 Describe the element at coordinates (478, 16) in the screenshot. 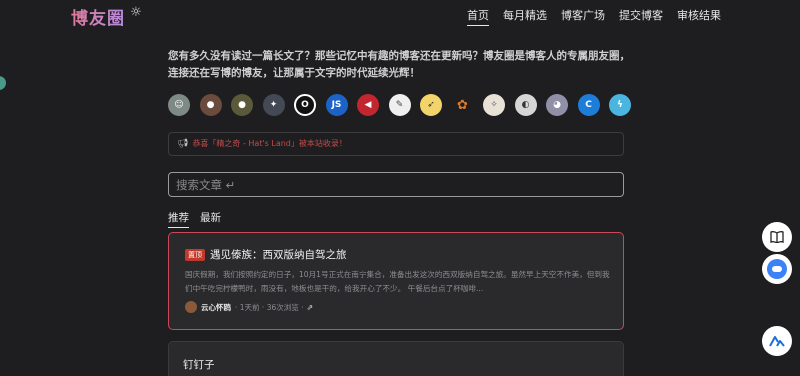

I see `nav-home: 首页` at that location.